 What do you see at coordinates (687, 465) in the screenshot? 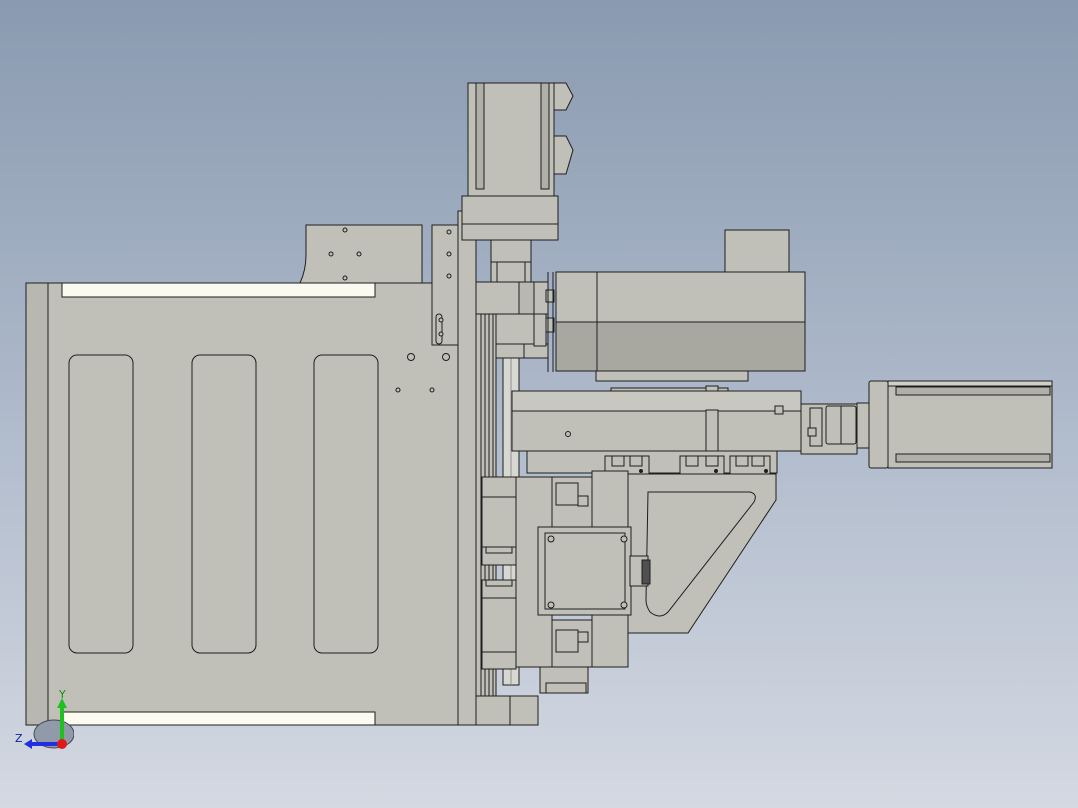
I see `guide-blocks` at bounding box center [687, 465].